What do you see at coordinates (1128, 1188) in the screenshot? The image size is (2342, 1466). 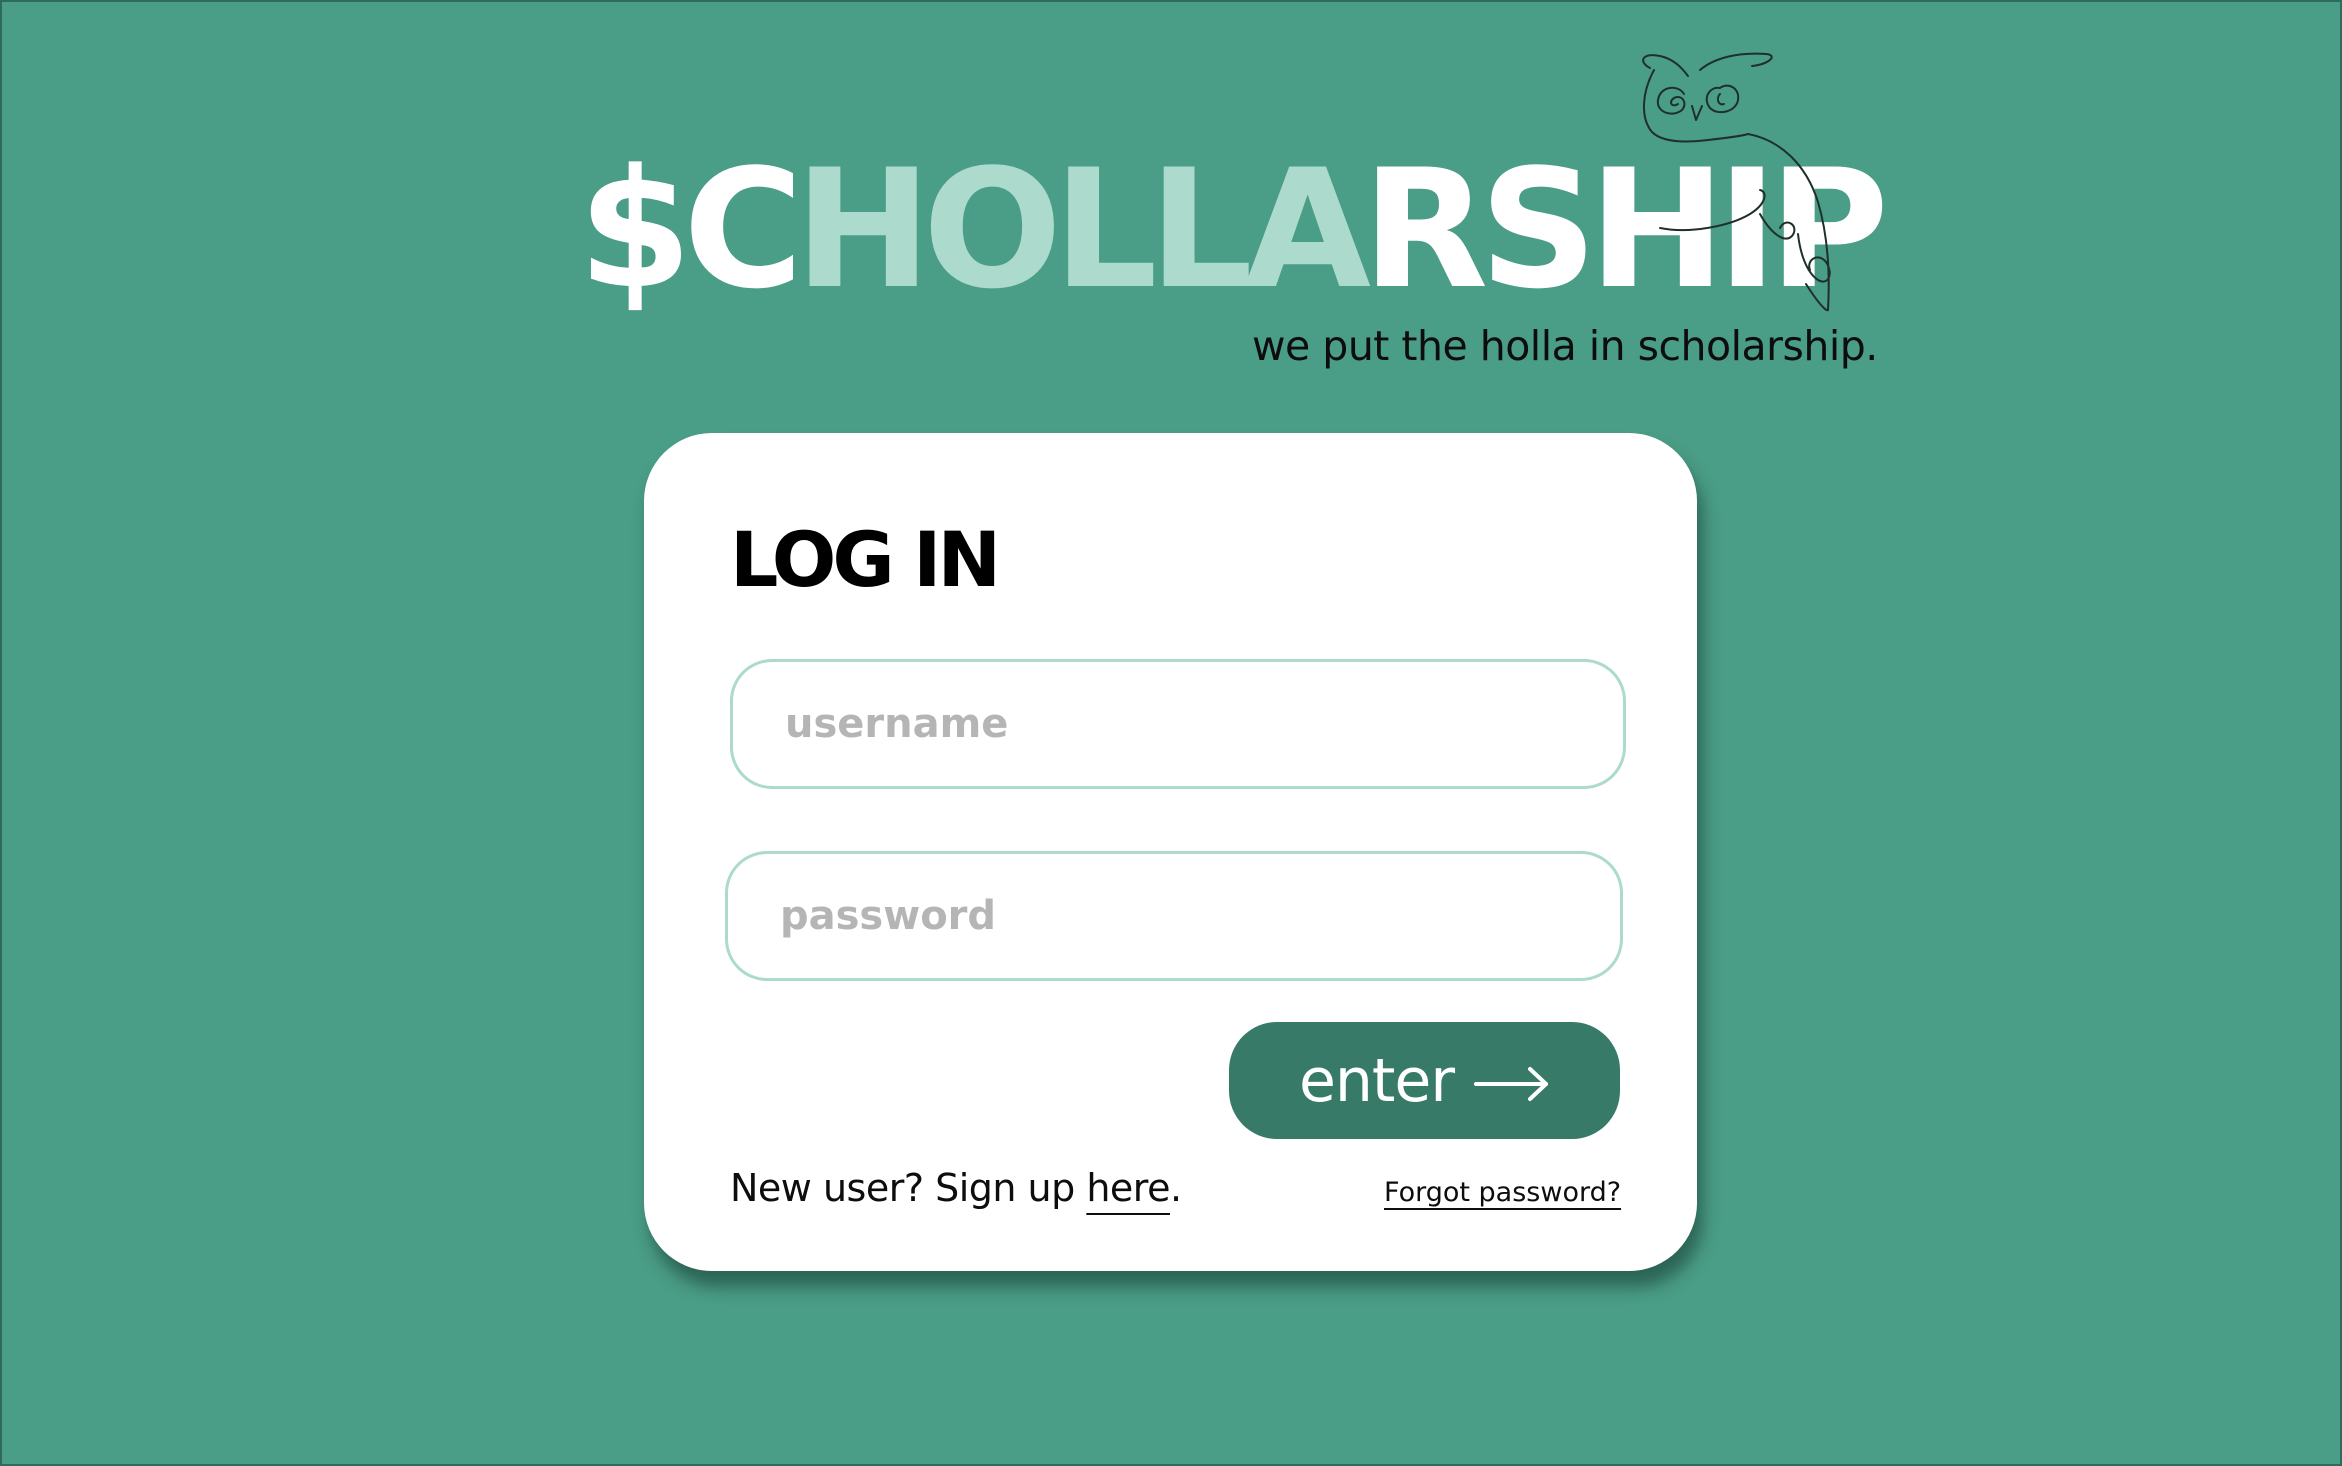 I see `signup-link: here` at bounding box center [1128, 1188].